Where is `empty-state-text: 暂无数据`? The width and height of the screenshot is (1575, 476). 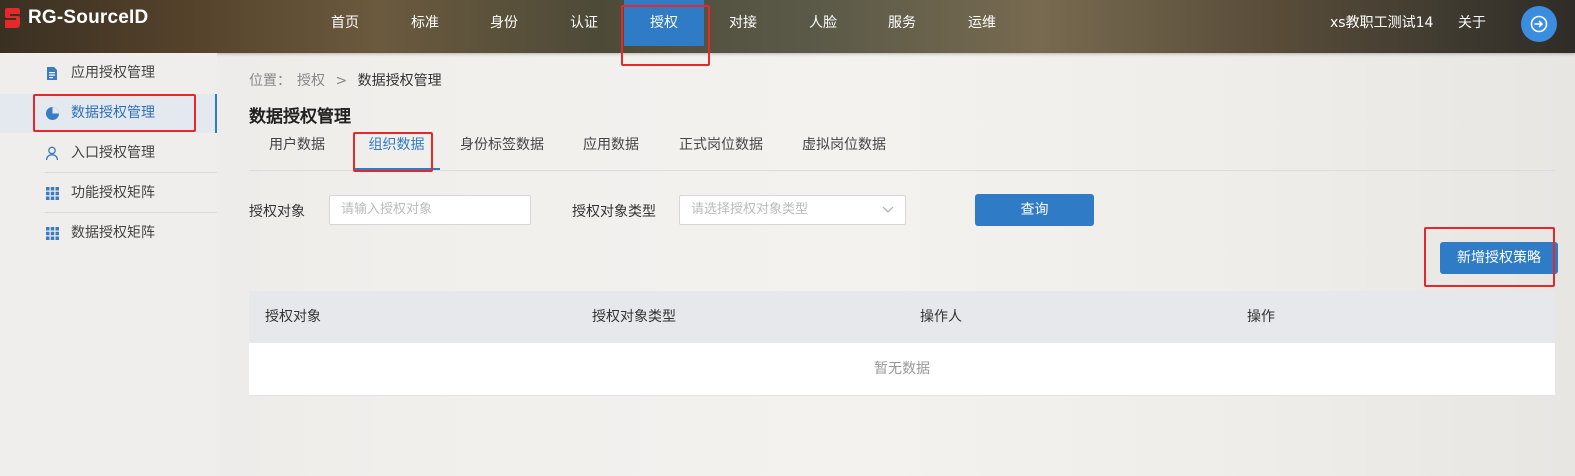 empty-state-text: 暂无数据 is located at coordinates (902, 369).